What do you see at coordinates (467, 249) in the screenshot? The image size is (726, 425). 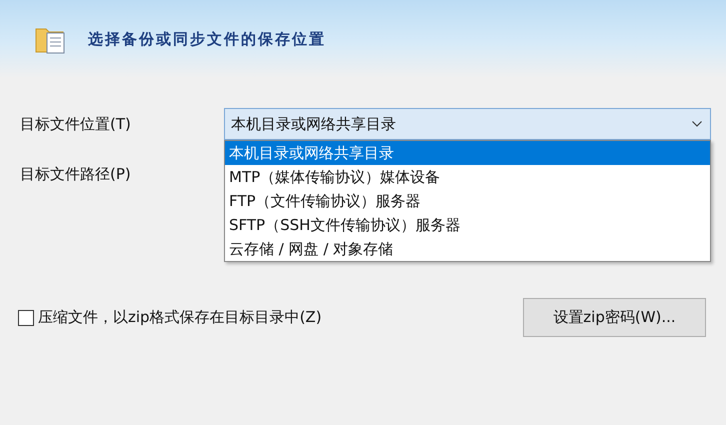 I see `dropdown-option: 云存储 / 网盘 / 对象存储` at bounding box center [467, 249].